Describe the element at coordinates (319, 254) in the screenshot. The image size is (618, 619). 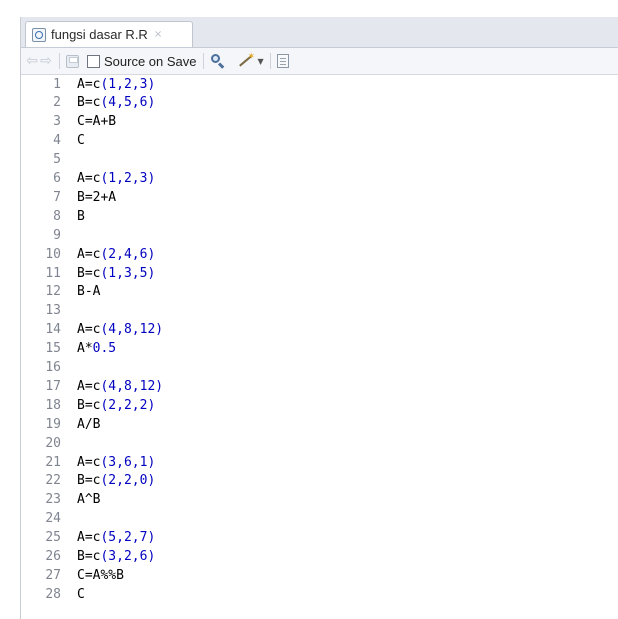
I see `code-line: 10 A=c(2,4,6)` at that location.